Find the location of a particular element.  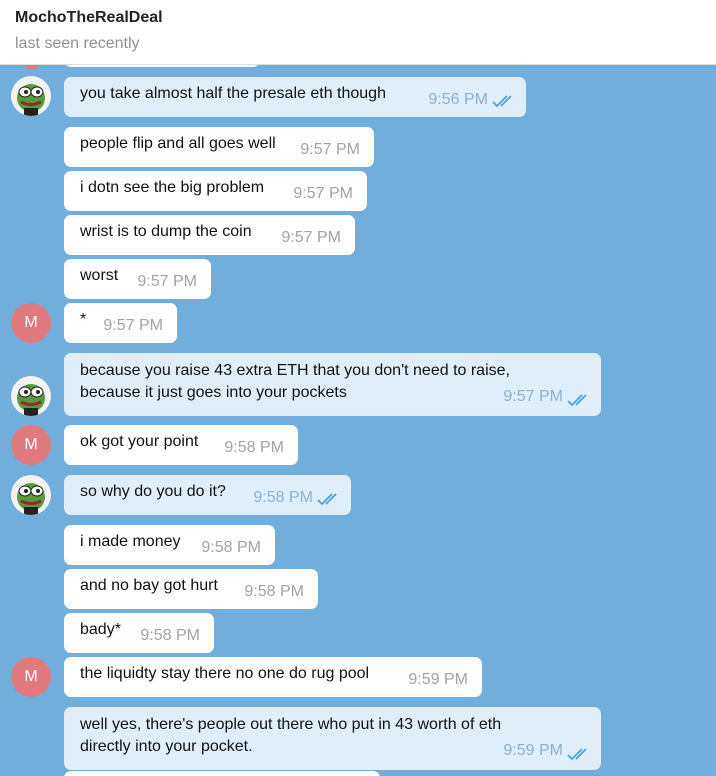

message-bubble: so why do you do it? 9:58 PM is located at coordinates (207, 495).